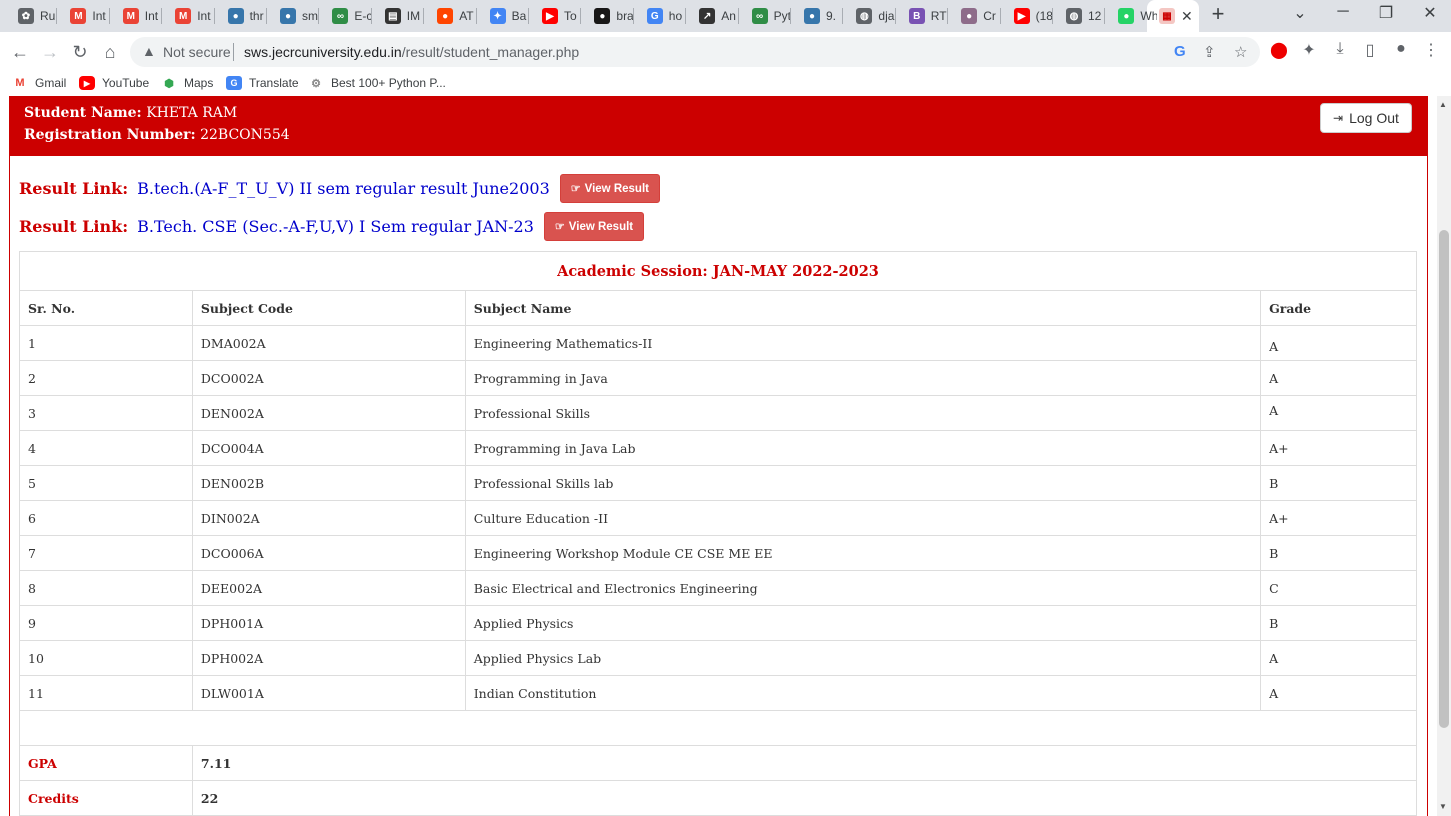 Image resolution: width=1451 pixels, height=816 pixels. Describe the element at coordinates (863, 553) in the screenshot. I see `cell-subject-name: Engineering Workshop Module CE CSE ME EE` at that location.